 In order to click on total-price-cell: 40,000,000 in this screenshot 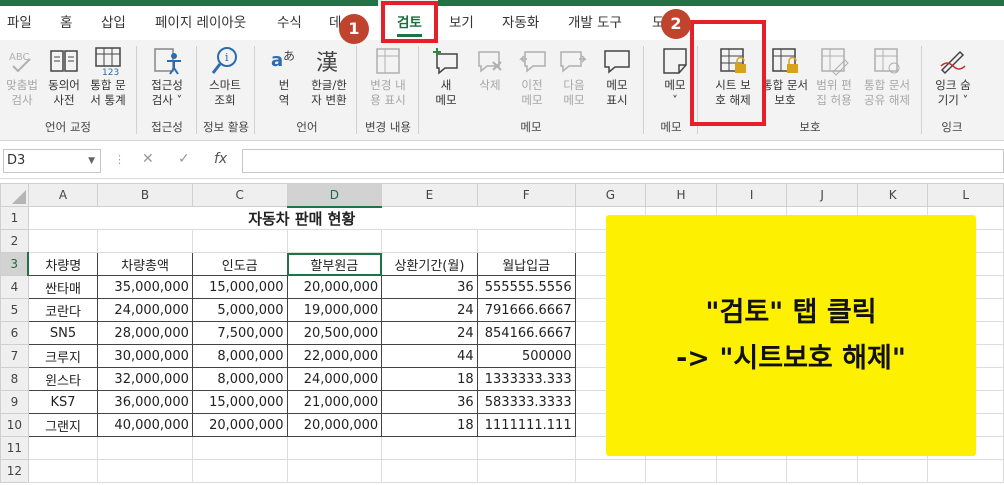, I will do `click(145, 425)`.